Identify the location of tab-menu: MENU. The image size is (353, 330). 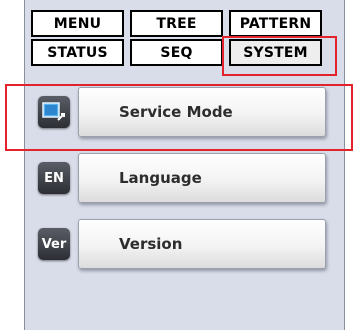
(77, 23).